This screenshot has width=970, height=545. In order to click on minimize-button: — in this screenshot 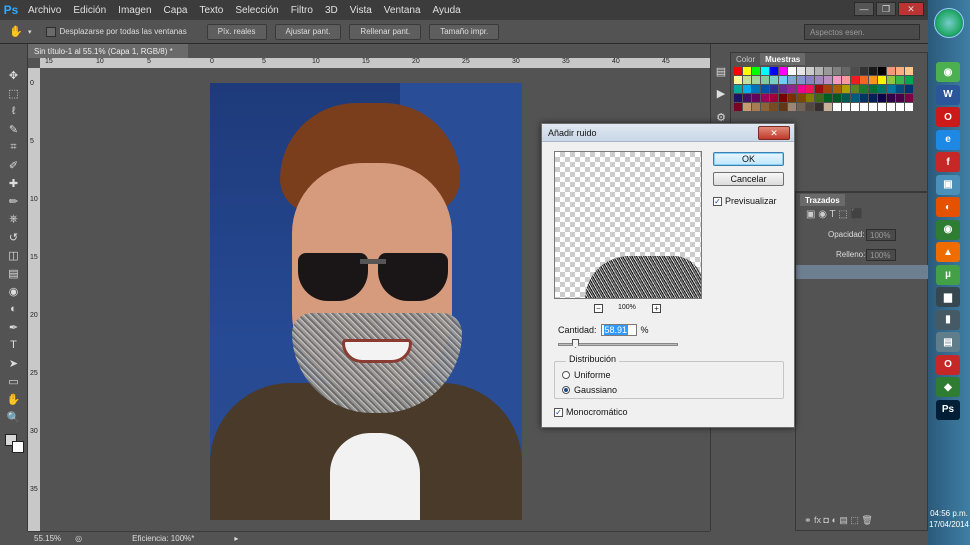, I will do `click(864, 9)`.